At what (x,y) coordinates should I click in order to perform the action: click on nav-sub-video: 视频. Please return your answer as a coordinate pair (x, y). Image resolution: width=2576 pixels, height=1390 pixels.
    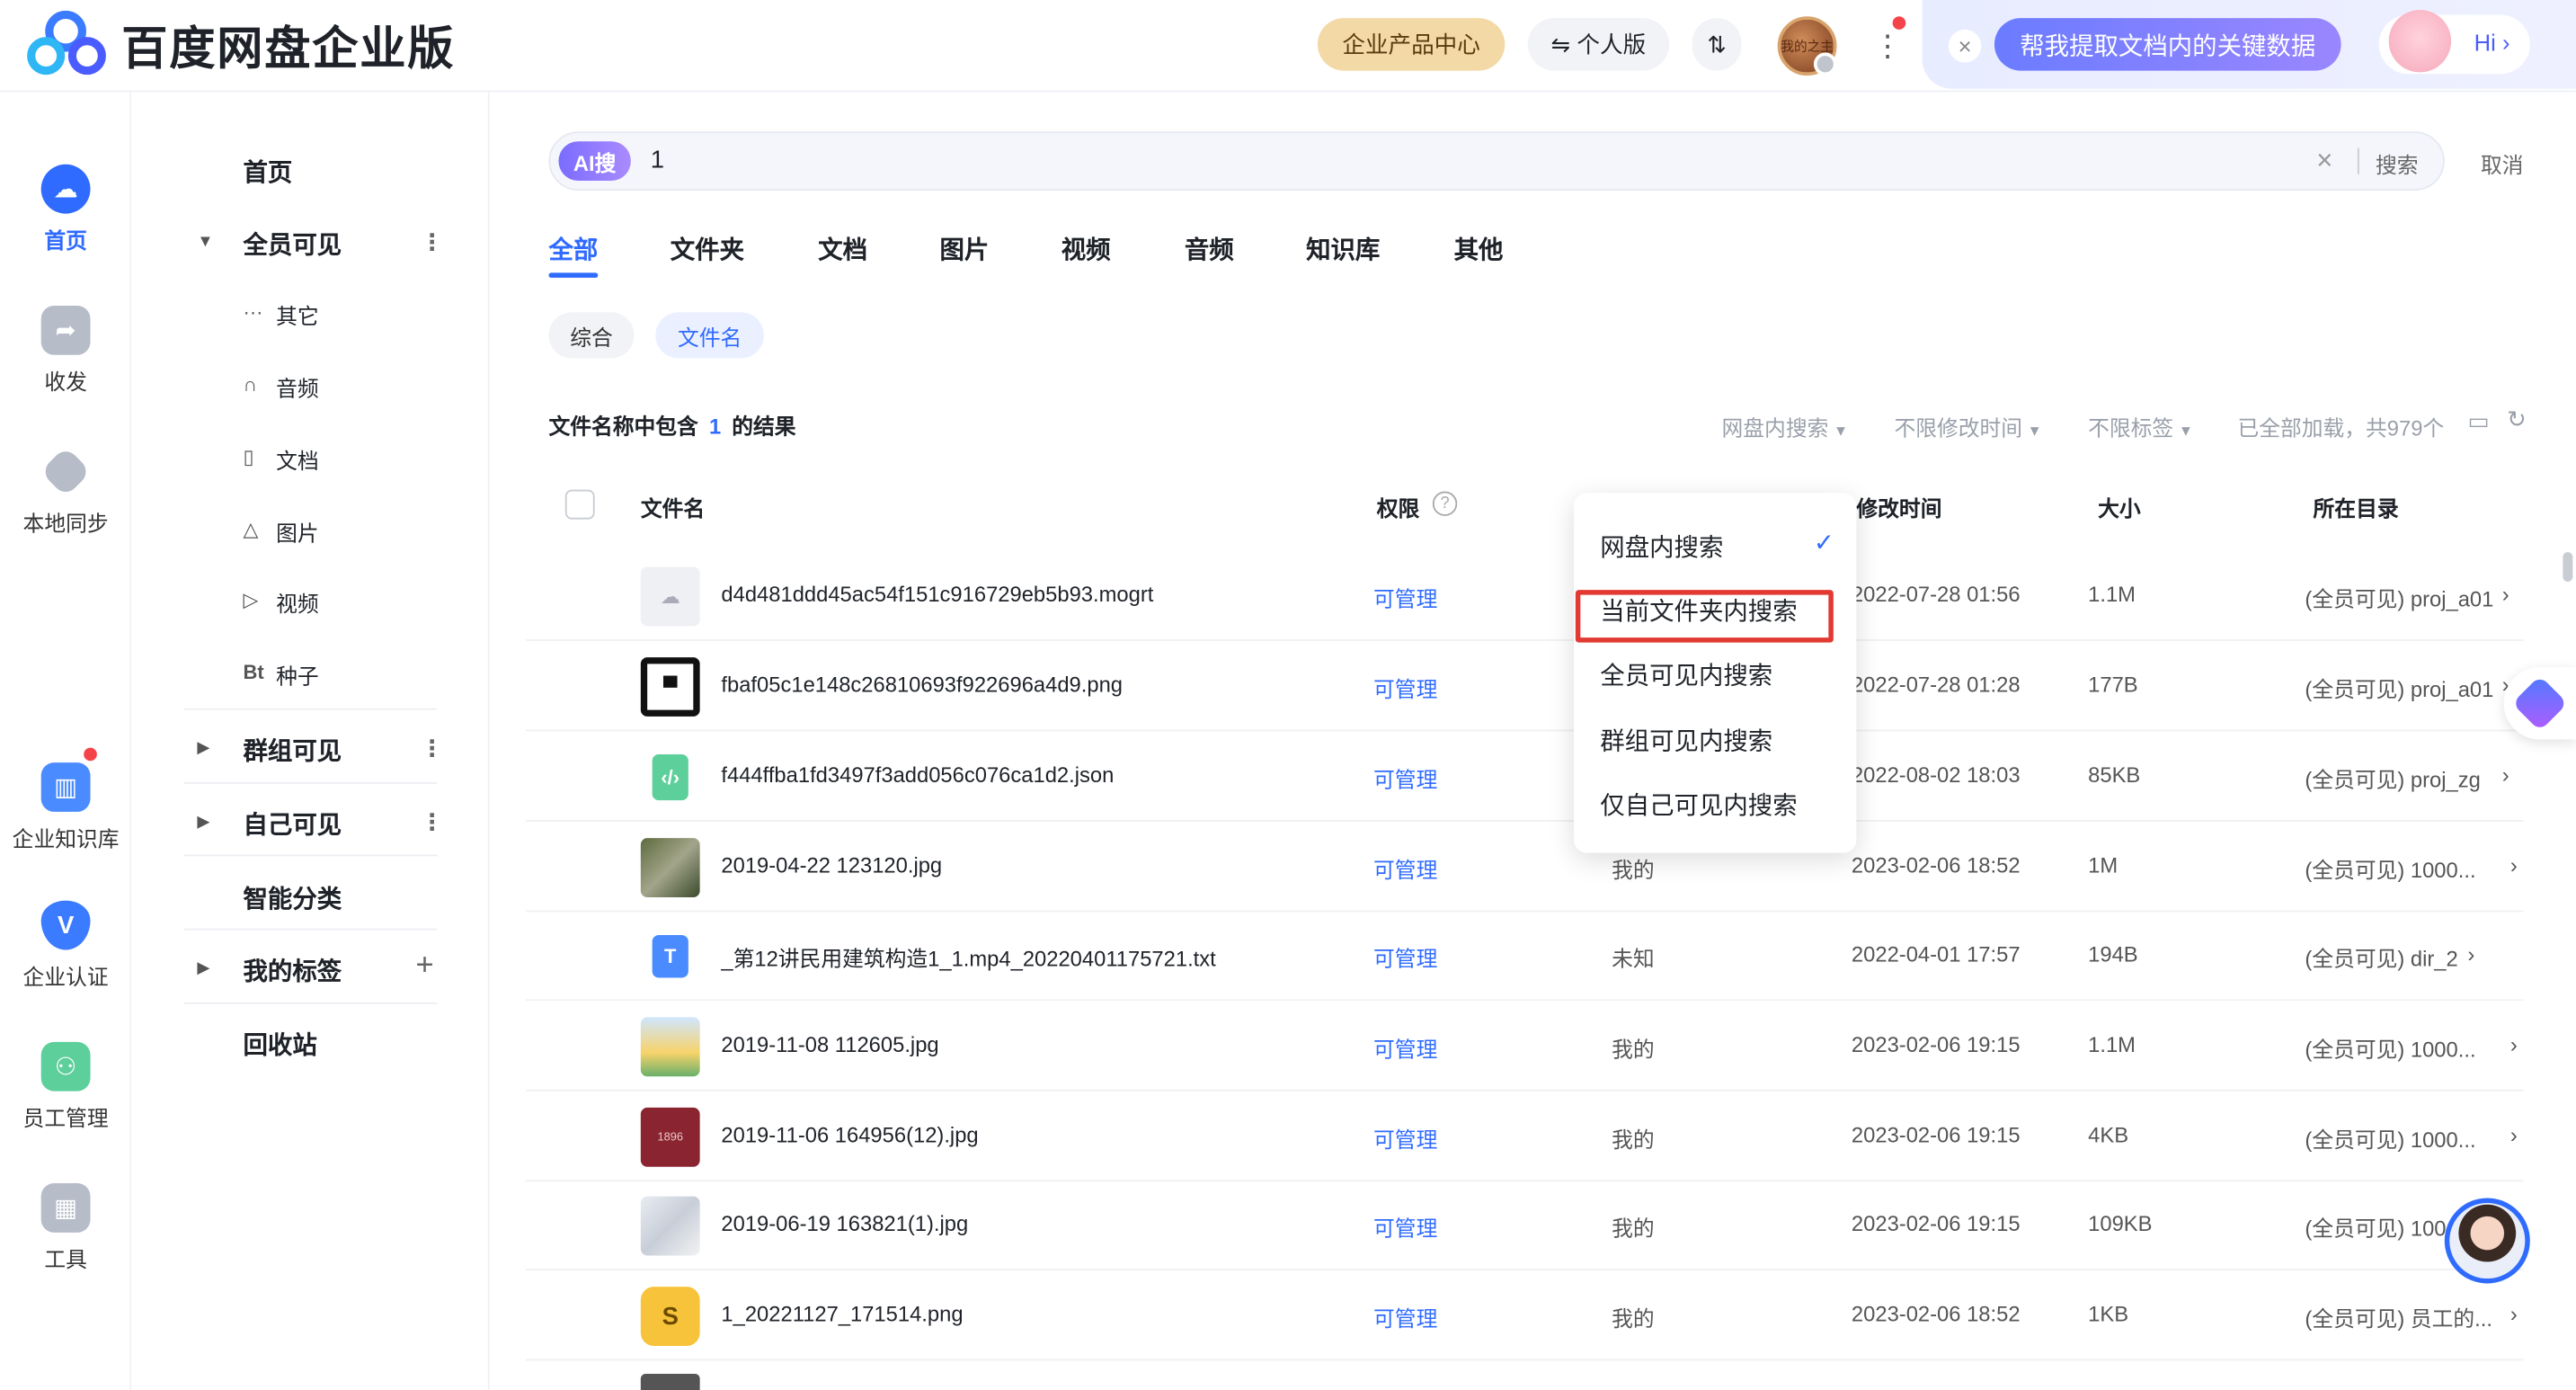
    Looking at the image, I should click on (297, 603).